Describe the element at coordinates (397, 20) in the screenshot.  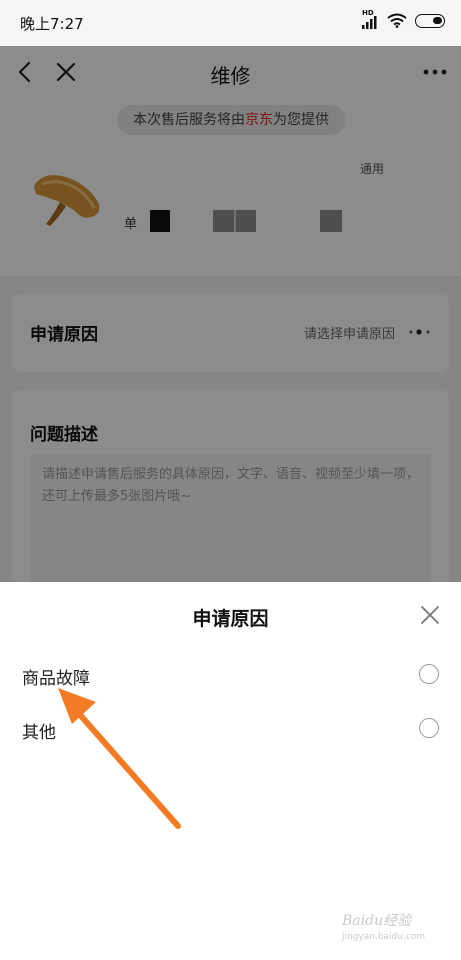
I see `wifi-icon` at that location.